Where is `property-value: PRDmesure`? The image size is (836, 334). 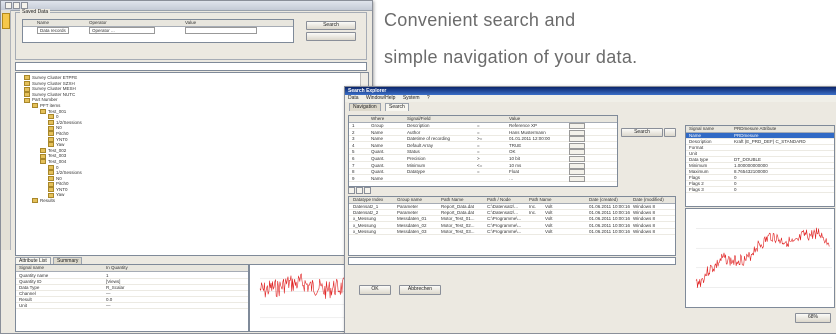
property-value: PRDmesure is located at coordinates (746, 135).